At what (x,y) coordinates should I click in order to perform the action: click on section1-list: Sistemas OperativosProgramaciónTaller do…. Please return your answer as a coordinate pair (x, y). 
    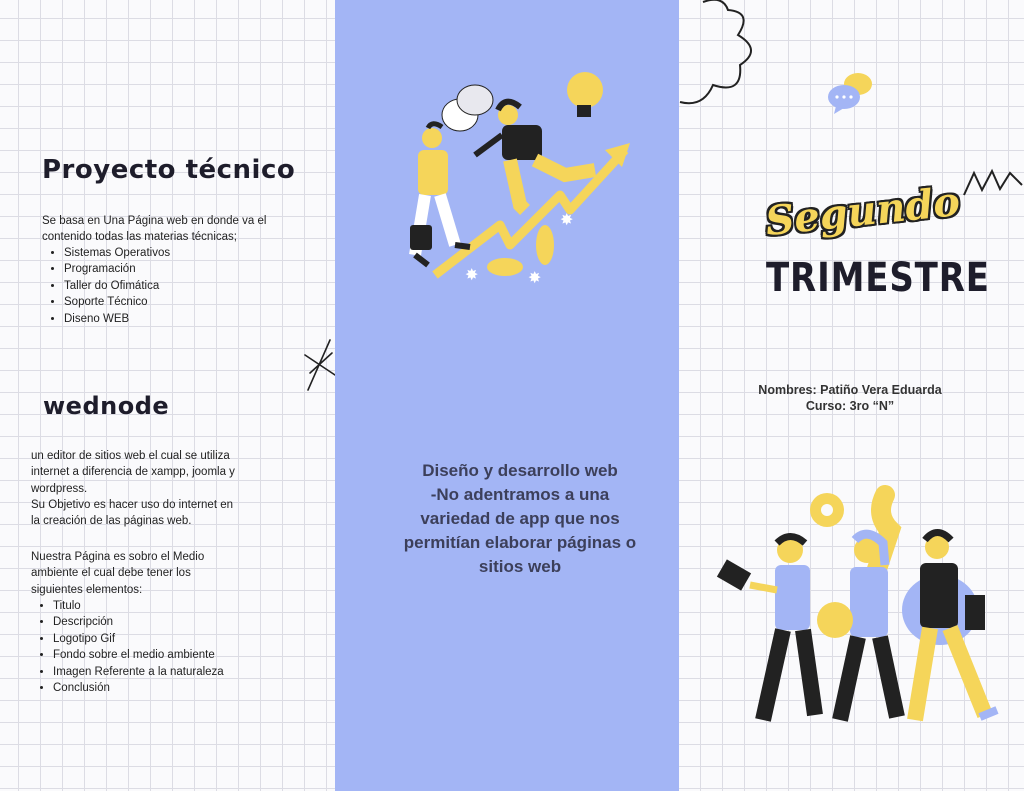
    Looking at the image, I should click on (106, 286).